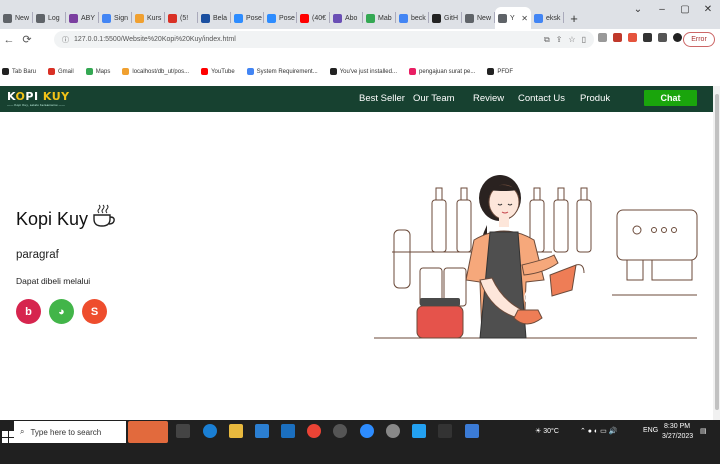 The width and height of the screenshot is (720, 464). I want to click on tab-label: GitH, so click(451, 18).